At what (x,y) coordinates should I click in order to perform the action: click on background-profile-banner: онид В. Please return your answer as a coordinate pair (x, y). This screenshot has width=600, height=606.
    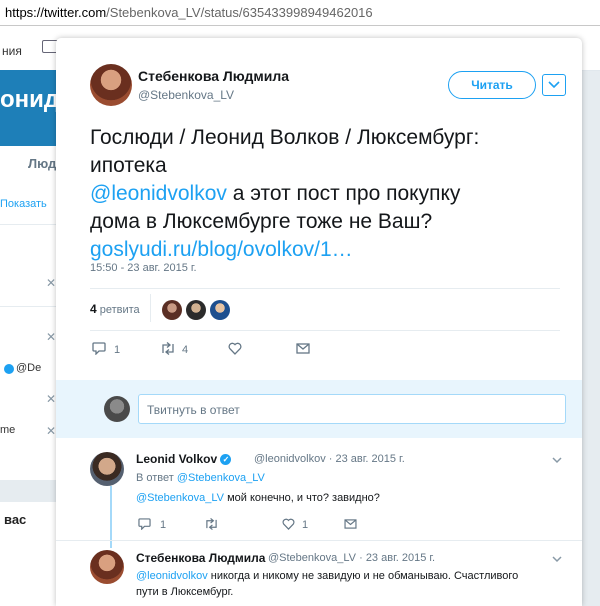
    Looking at the image, I should click on (41, 108).